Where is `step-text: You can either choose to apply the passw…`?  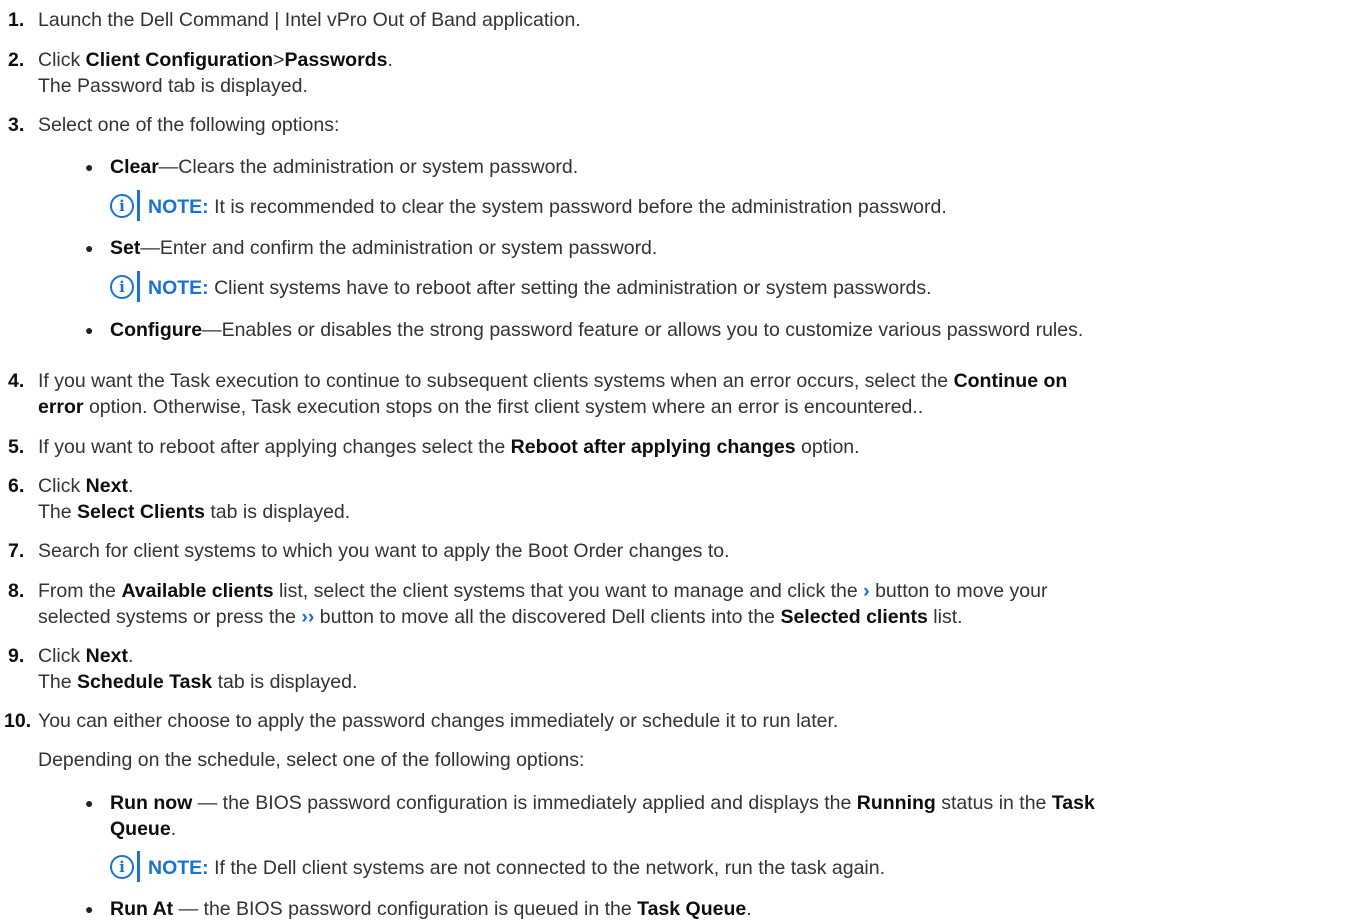
step-text: You can either choose to apply the passw… is located at coordinates (438, 721).